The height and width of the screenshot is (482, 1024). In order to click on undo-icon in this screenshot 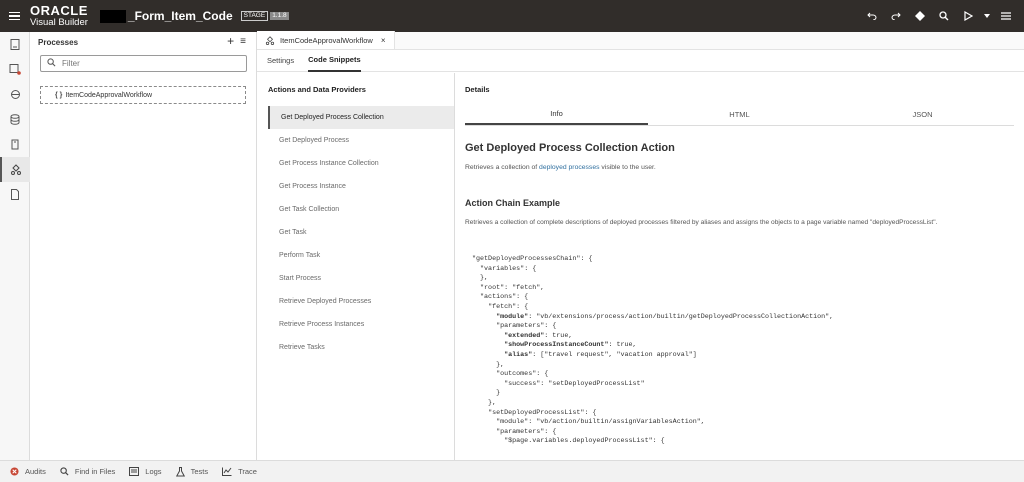, I will do `click(872, 16)`.